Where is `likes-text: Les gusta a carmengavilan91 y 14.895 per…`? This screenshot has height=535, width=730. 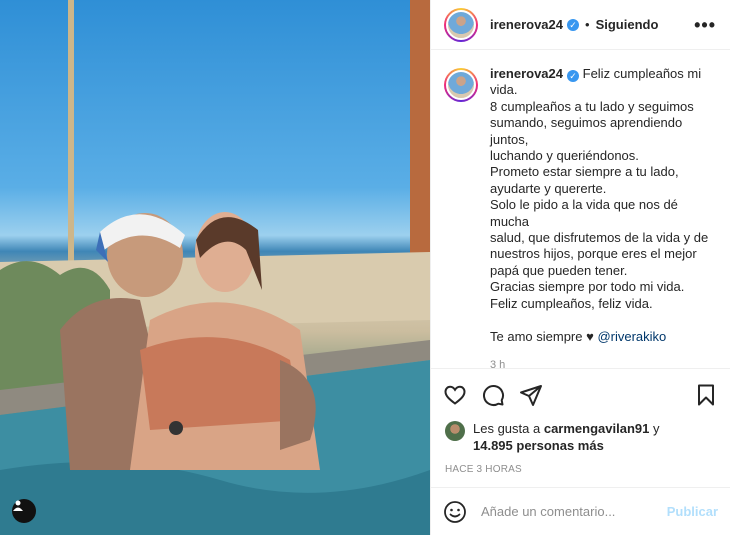 likes-text: Les gusta a carmengavilan91 y 14.895 per… is located at coordinates (566, 437).